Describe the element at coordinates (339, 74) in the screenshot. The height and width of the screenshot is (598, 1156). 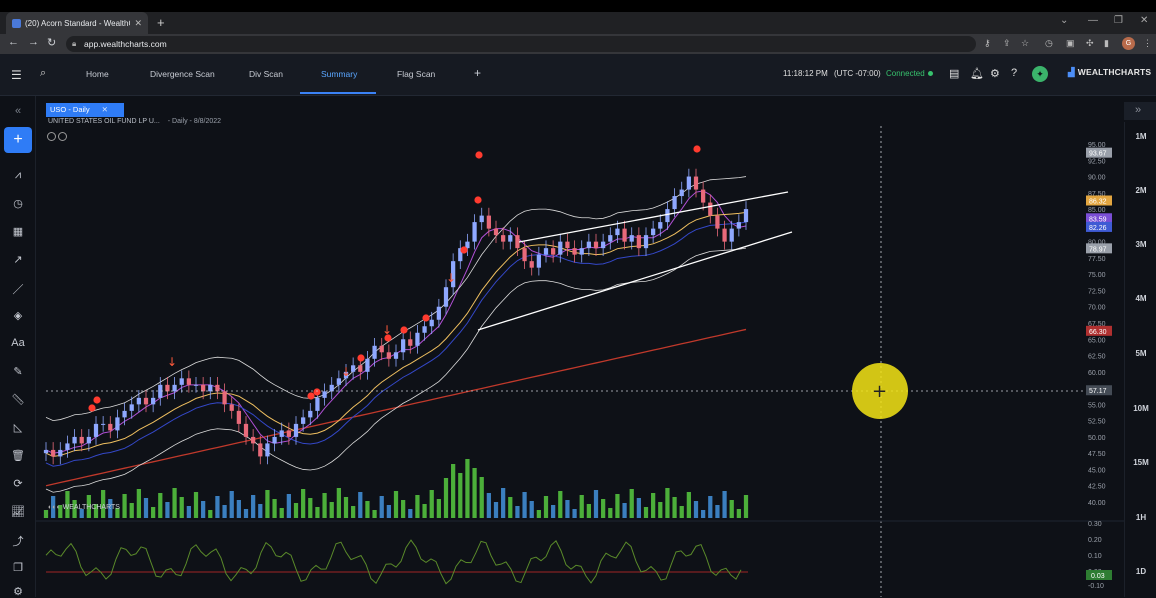
I see `nav-summary: Summary` at that location.